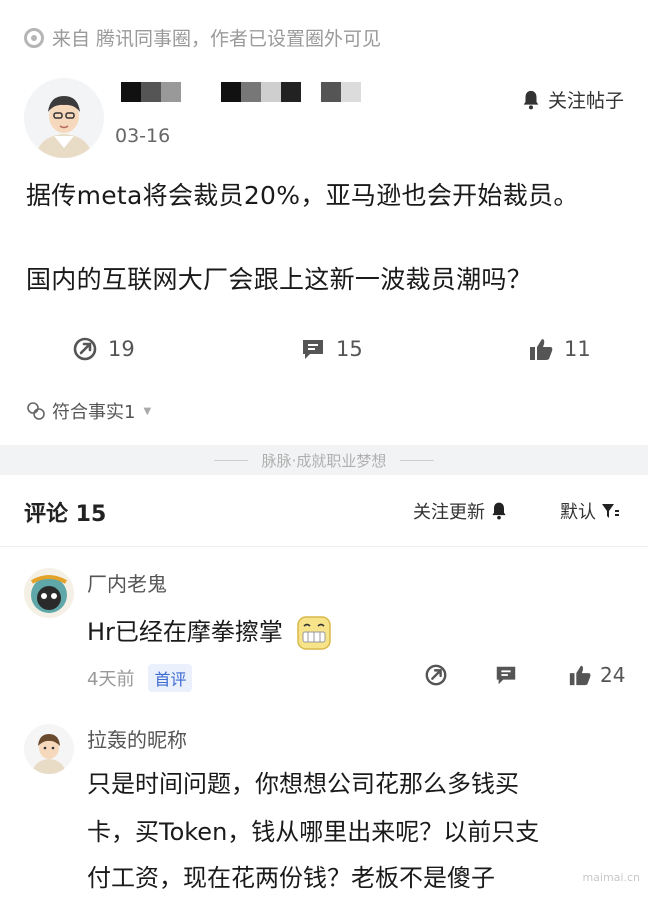 The width and height of the screenshot is (648, 910). What do you see at coordinates (596, 675) in the screenshot?
I see `comment-1-like-button: 24` at bounding box center [596, 675].